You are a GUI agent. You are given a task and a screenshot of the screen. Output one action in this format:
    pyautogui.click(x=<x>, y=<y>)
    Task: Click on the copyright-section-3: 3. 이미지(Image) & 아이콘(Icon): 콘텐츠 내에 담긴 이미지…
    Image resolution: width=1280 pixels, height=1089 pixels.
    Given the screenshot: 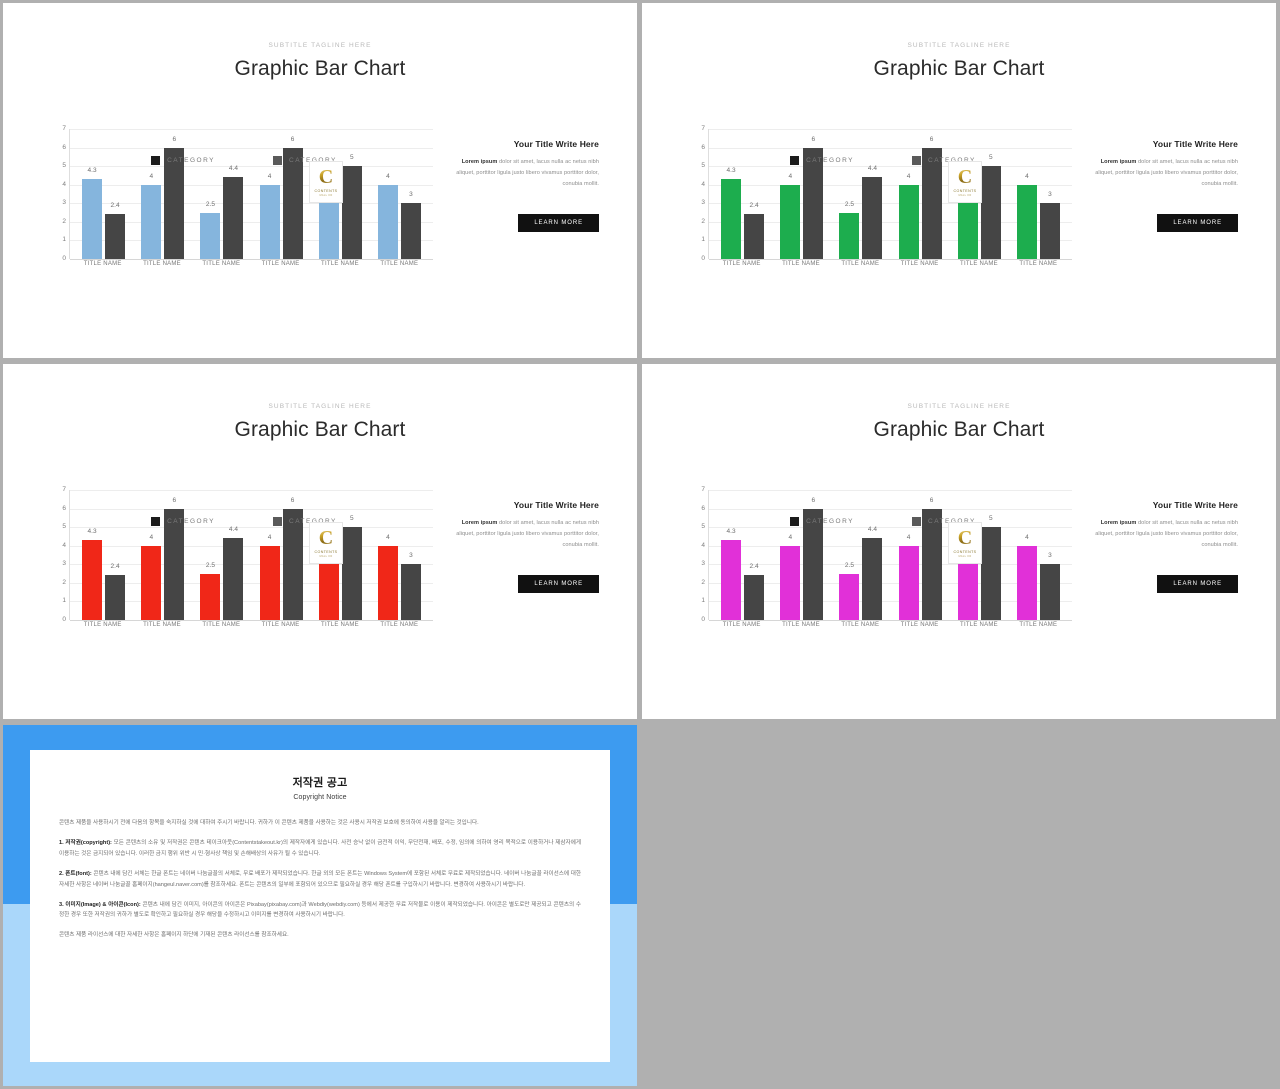 What is the action you would take?
    pyautogui.click(x=320, y=910)
    